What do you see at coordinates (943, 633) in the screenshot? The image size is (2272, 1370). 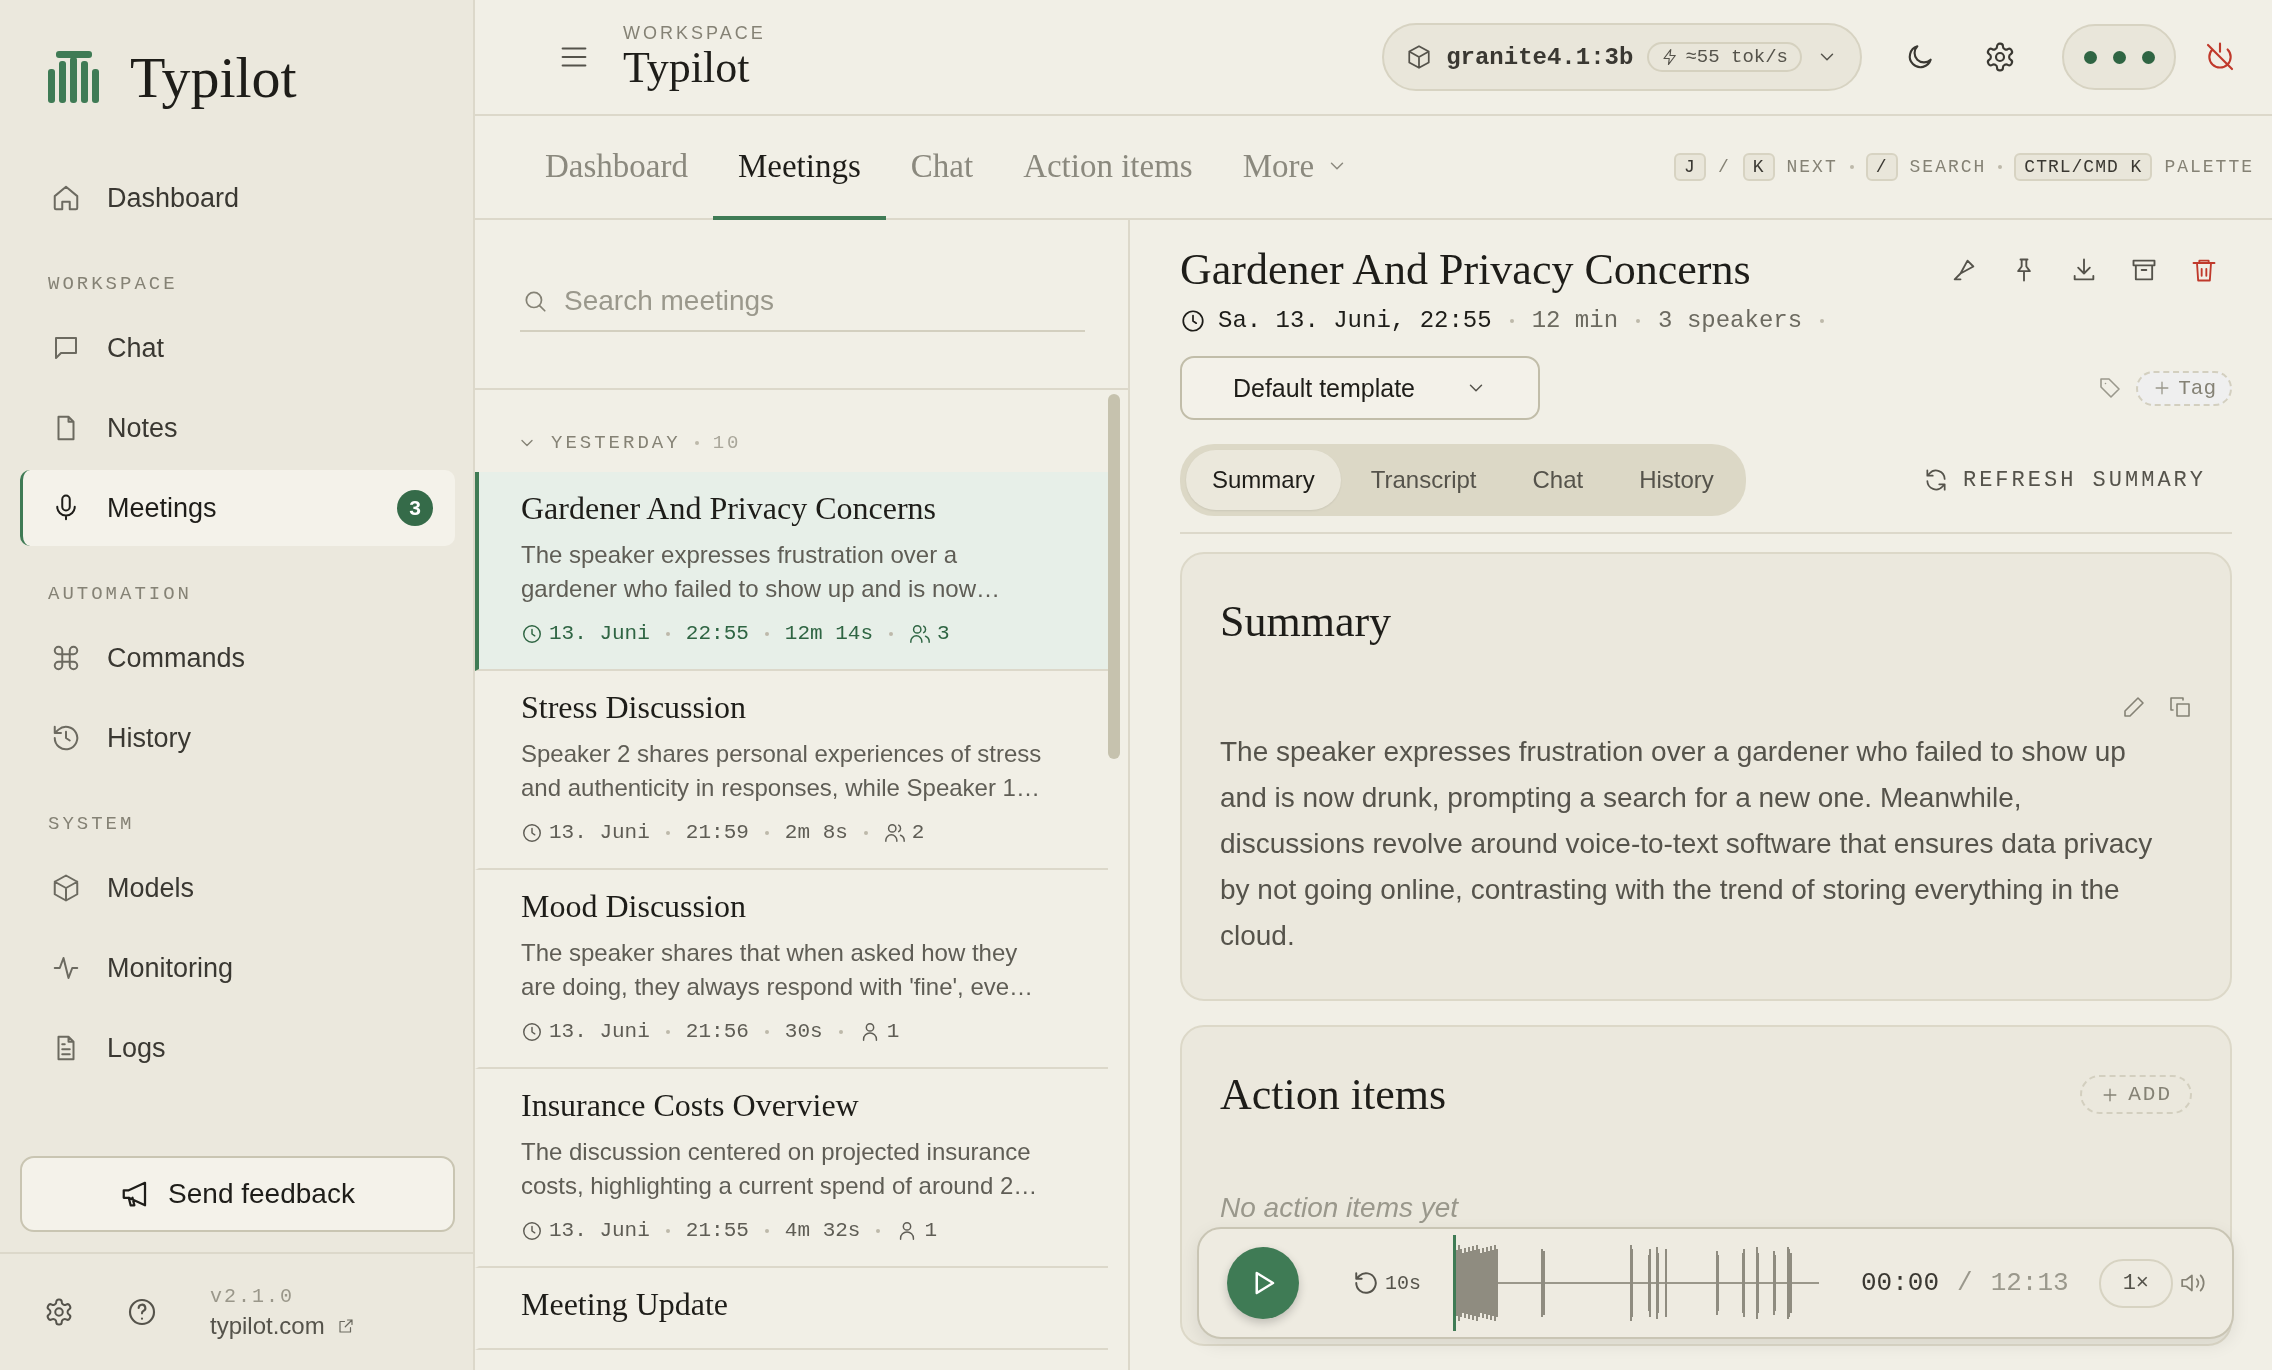 I see `speaker-count: 3` at bounding box center [943, 633].